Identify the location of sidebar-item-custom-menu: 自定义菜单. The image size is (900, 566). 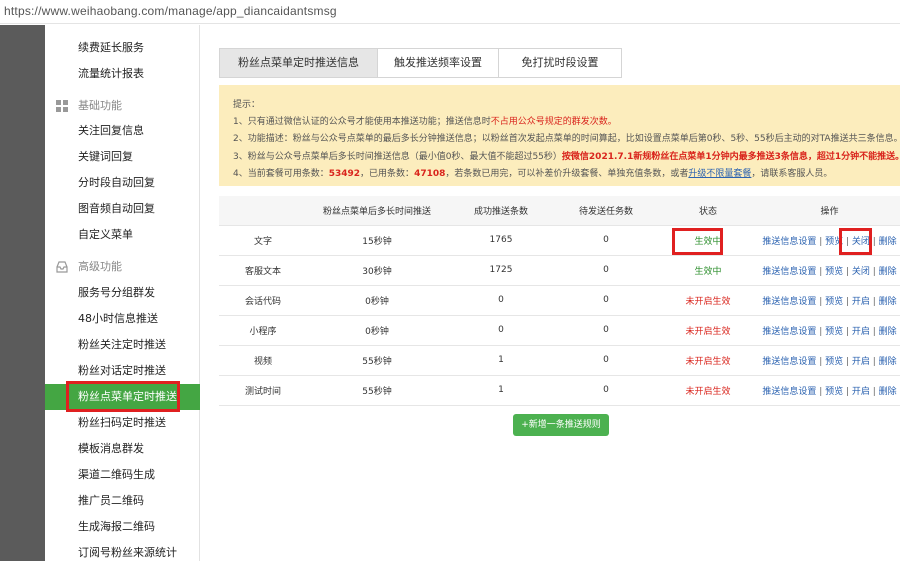
(122, 235).